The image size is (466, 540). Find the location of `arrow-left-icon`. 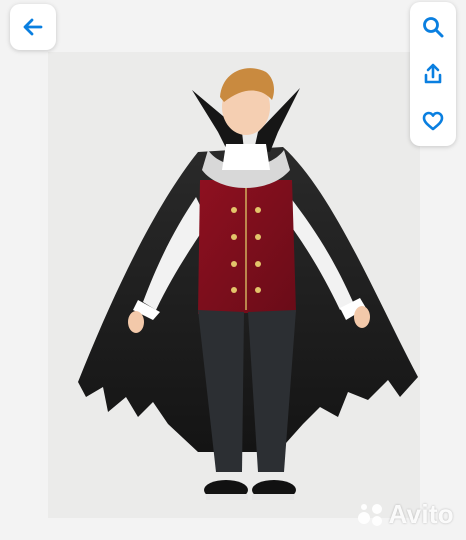

arrow-left-icon is located at coordinates (33, 27).